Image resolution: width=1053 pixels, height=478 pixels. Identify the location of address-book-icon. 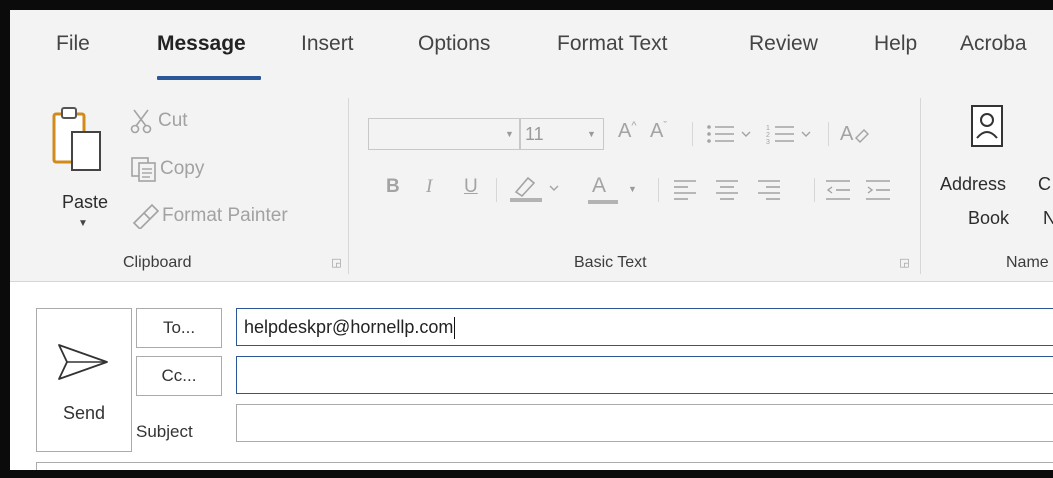
(987, 126).